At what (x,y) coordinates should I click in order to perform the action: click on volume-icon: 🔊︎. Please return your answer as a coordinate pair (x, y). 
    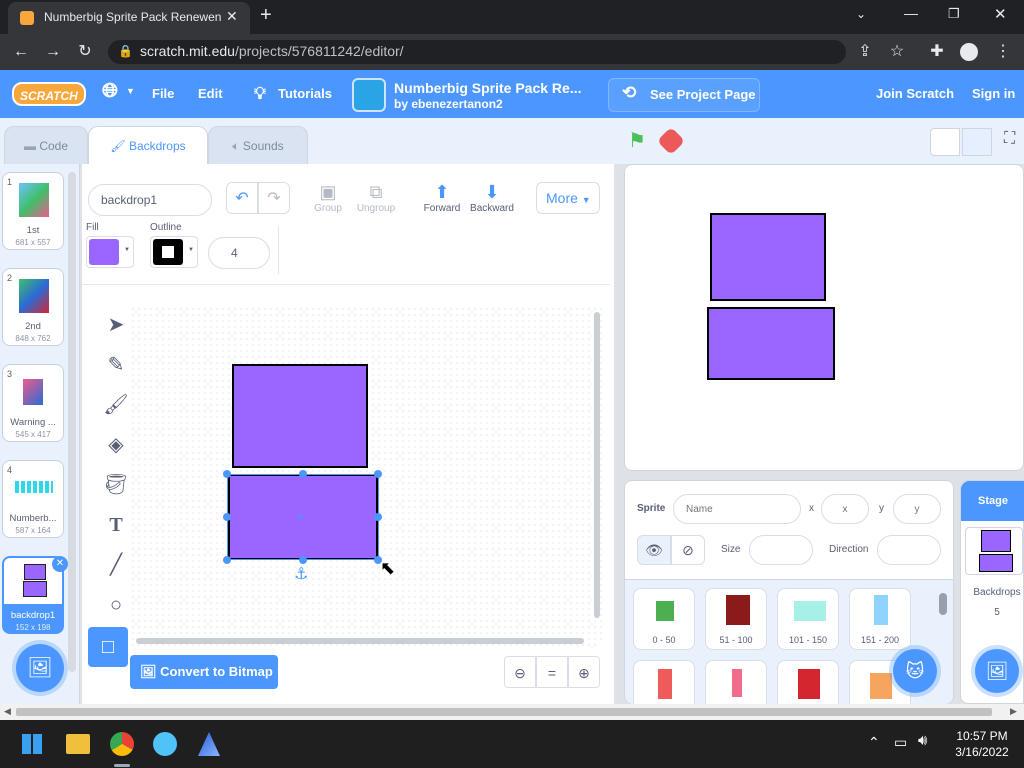
    Looking at the image, I should click on (922, 740).